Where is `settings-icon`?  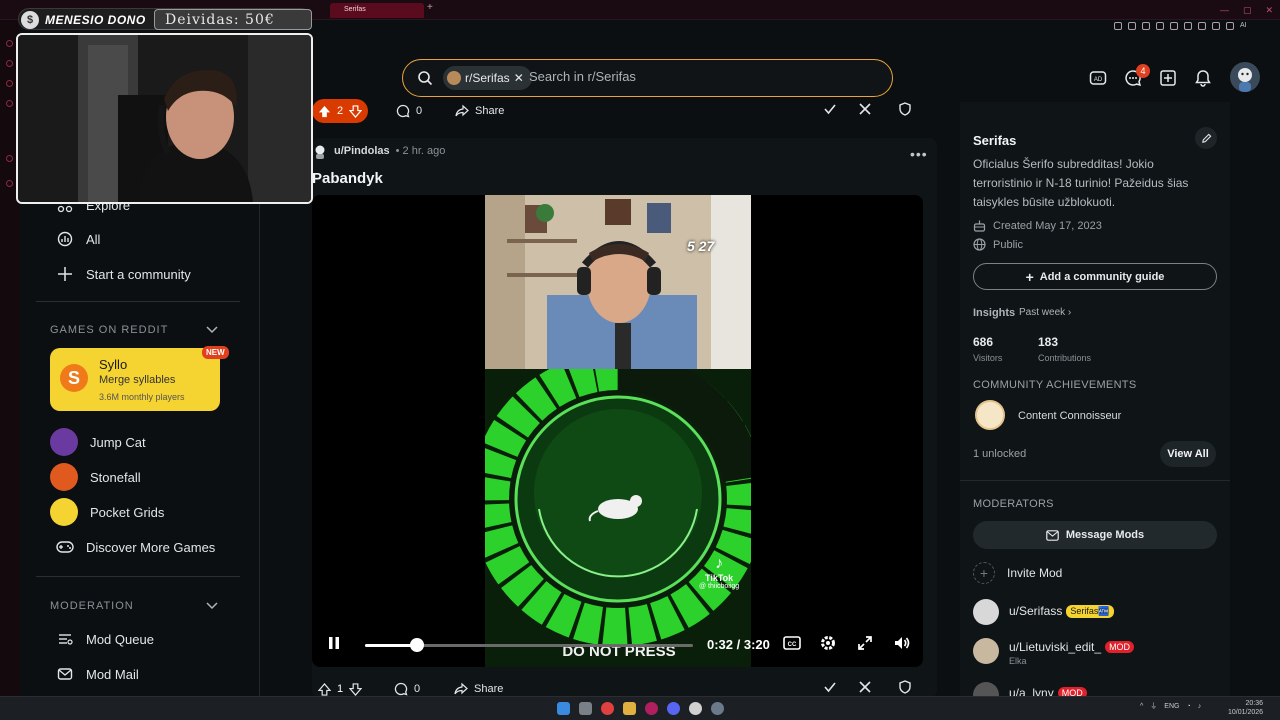 settings-icon is located at coordinates (717, 708).